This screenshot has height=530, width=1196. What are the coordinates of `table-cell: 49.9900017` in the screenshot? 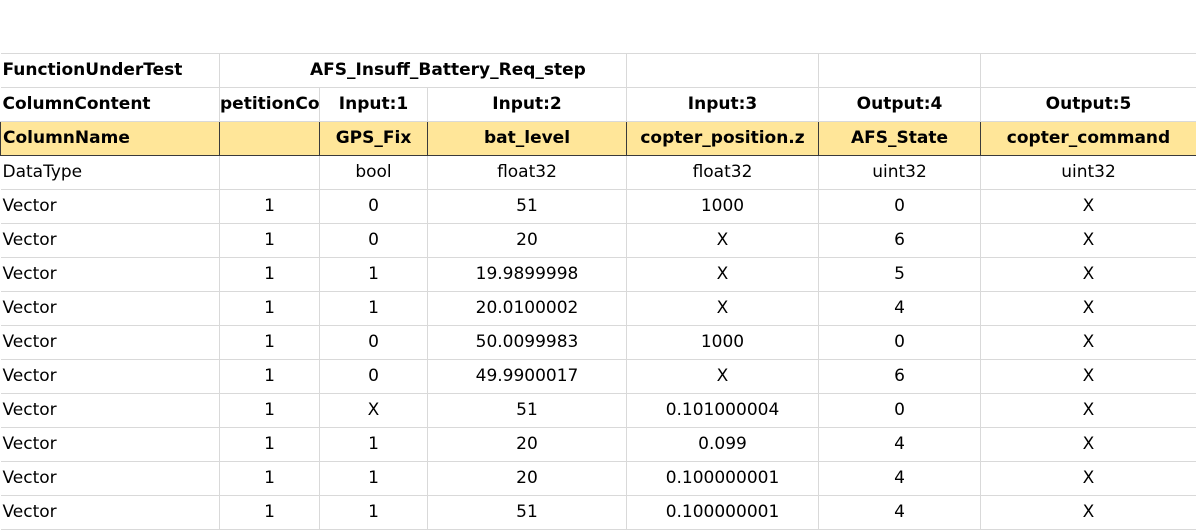 It's located at (527, 377).